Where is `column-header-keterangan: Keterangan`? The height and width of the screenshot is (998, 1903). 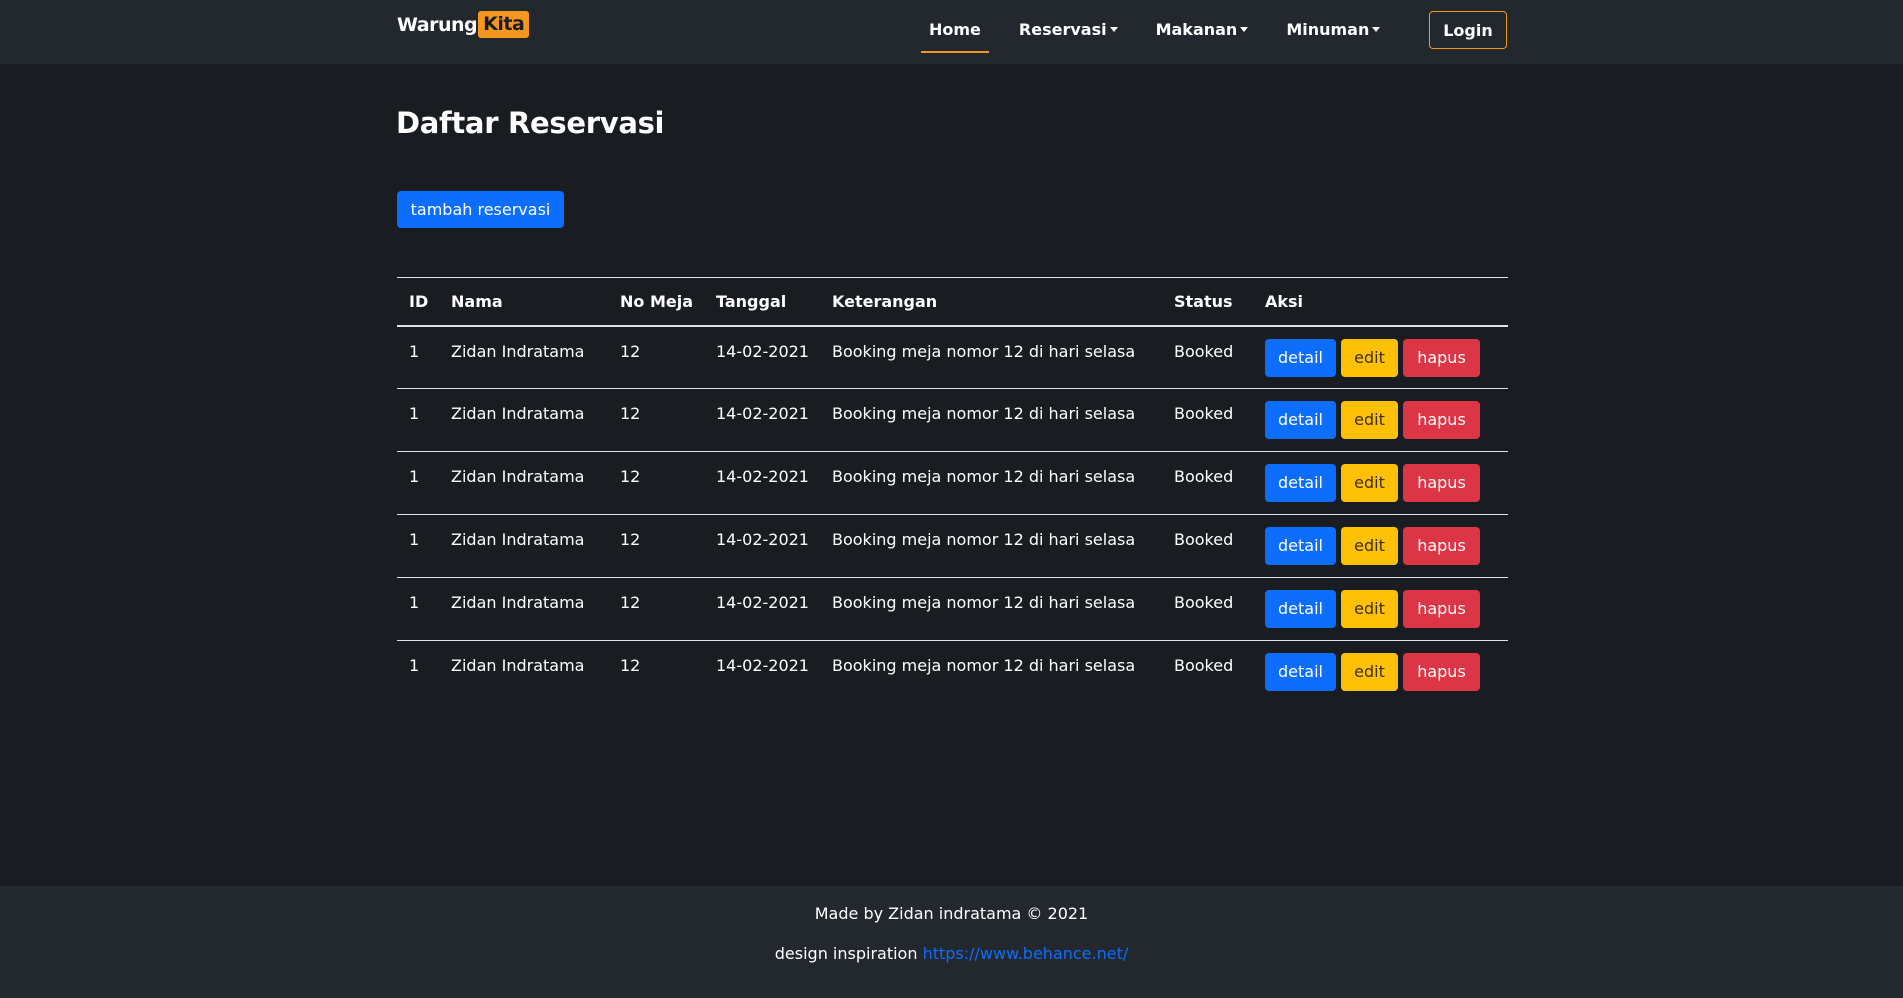
column-header-keterangan: Keterangan is located at coordinates (991, 302).